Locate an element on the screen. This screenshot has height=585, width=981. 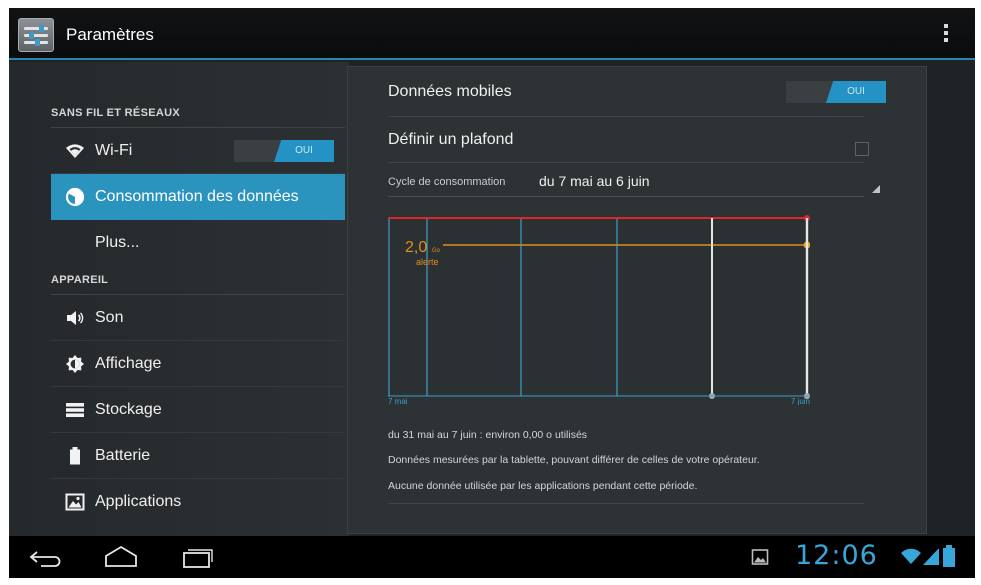
battery-icon is located at coordinates (75, 456).